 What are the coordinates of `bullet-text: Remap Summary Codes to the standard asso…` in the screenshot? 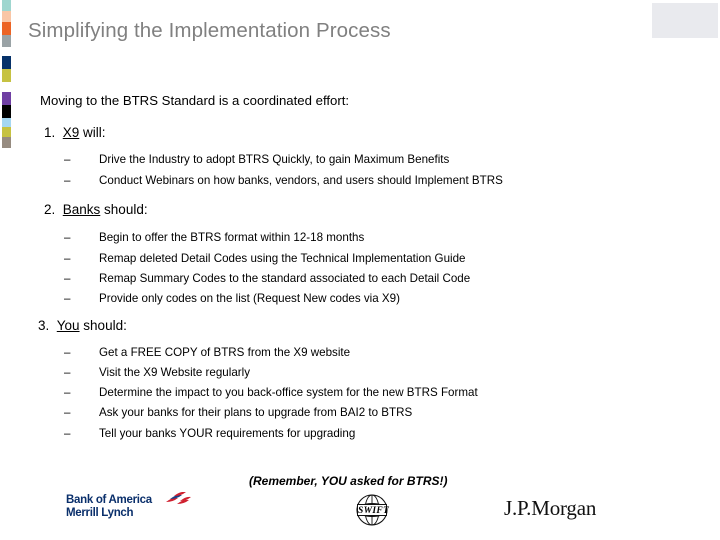 It's located at (285, 278).